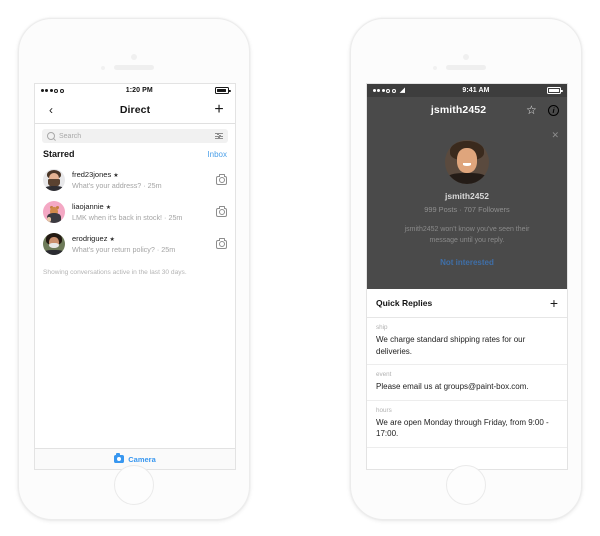  What do you see at coordinates (384, 410) in the screenshot?
I see `quick-reply-tag: hours` at bounding box center [384, 410].